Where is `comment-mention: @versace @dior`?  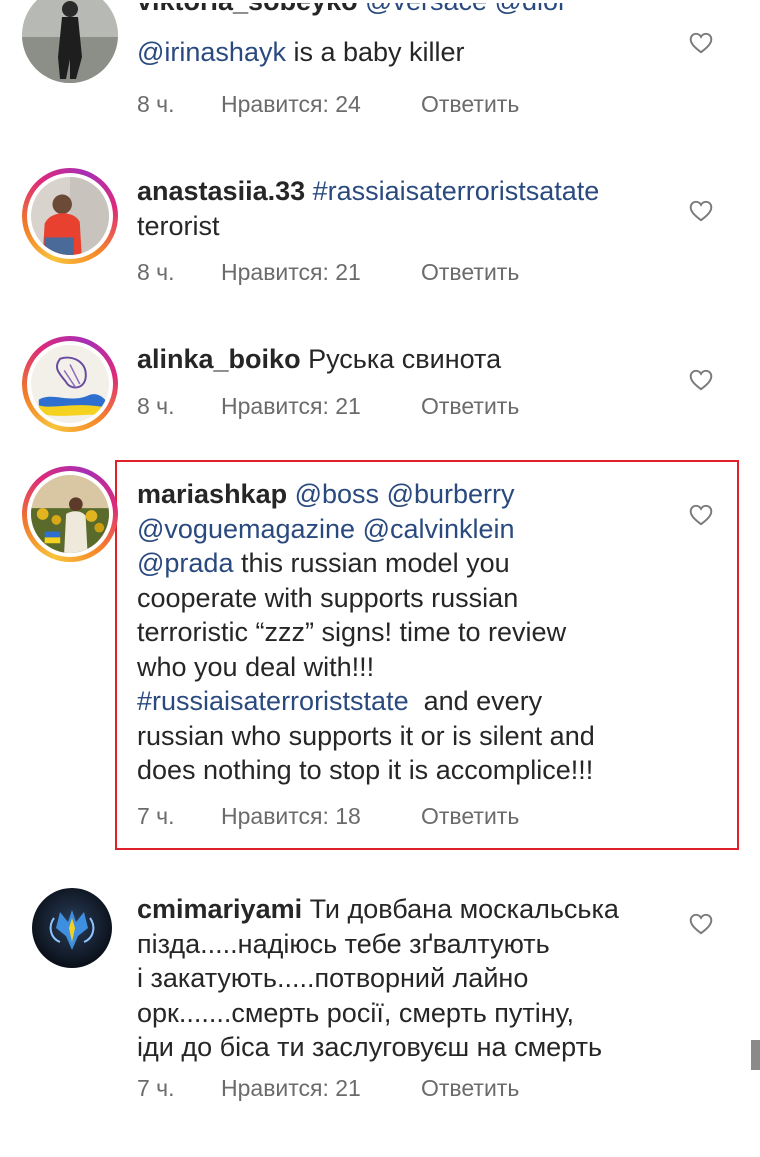
comment-mention: @versace @dior is located at coordinates (466, 9).